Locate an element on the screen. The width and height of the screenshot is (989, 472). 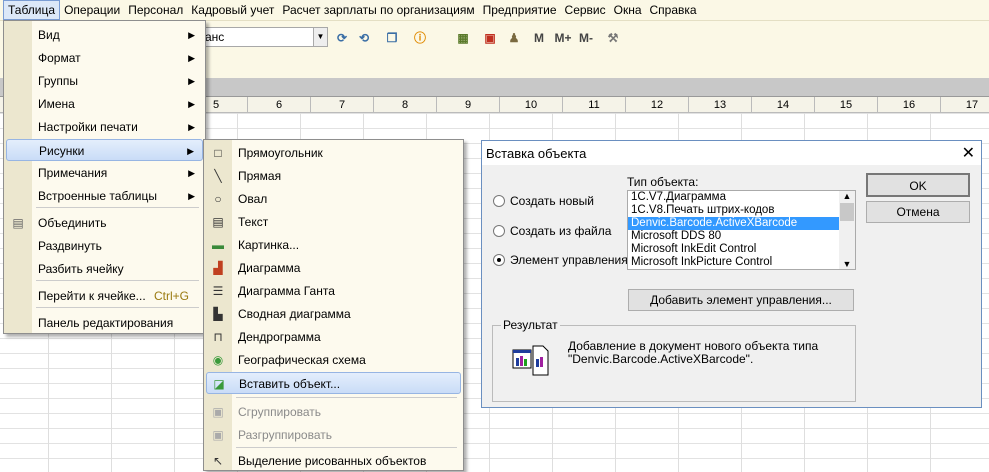
pictures-menu-item: ▤ Текст is located at coordinates (333, 222).